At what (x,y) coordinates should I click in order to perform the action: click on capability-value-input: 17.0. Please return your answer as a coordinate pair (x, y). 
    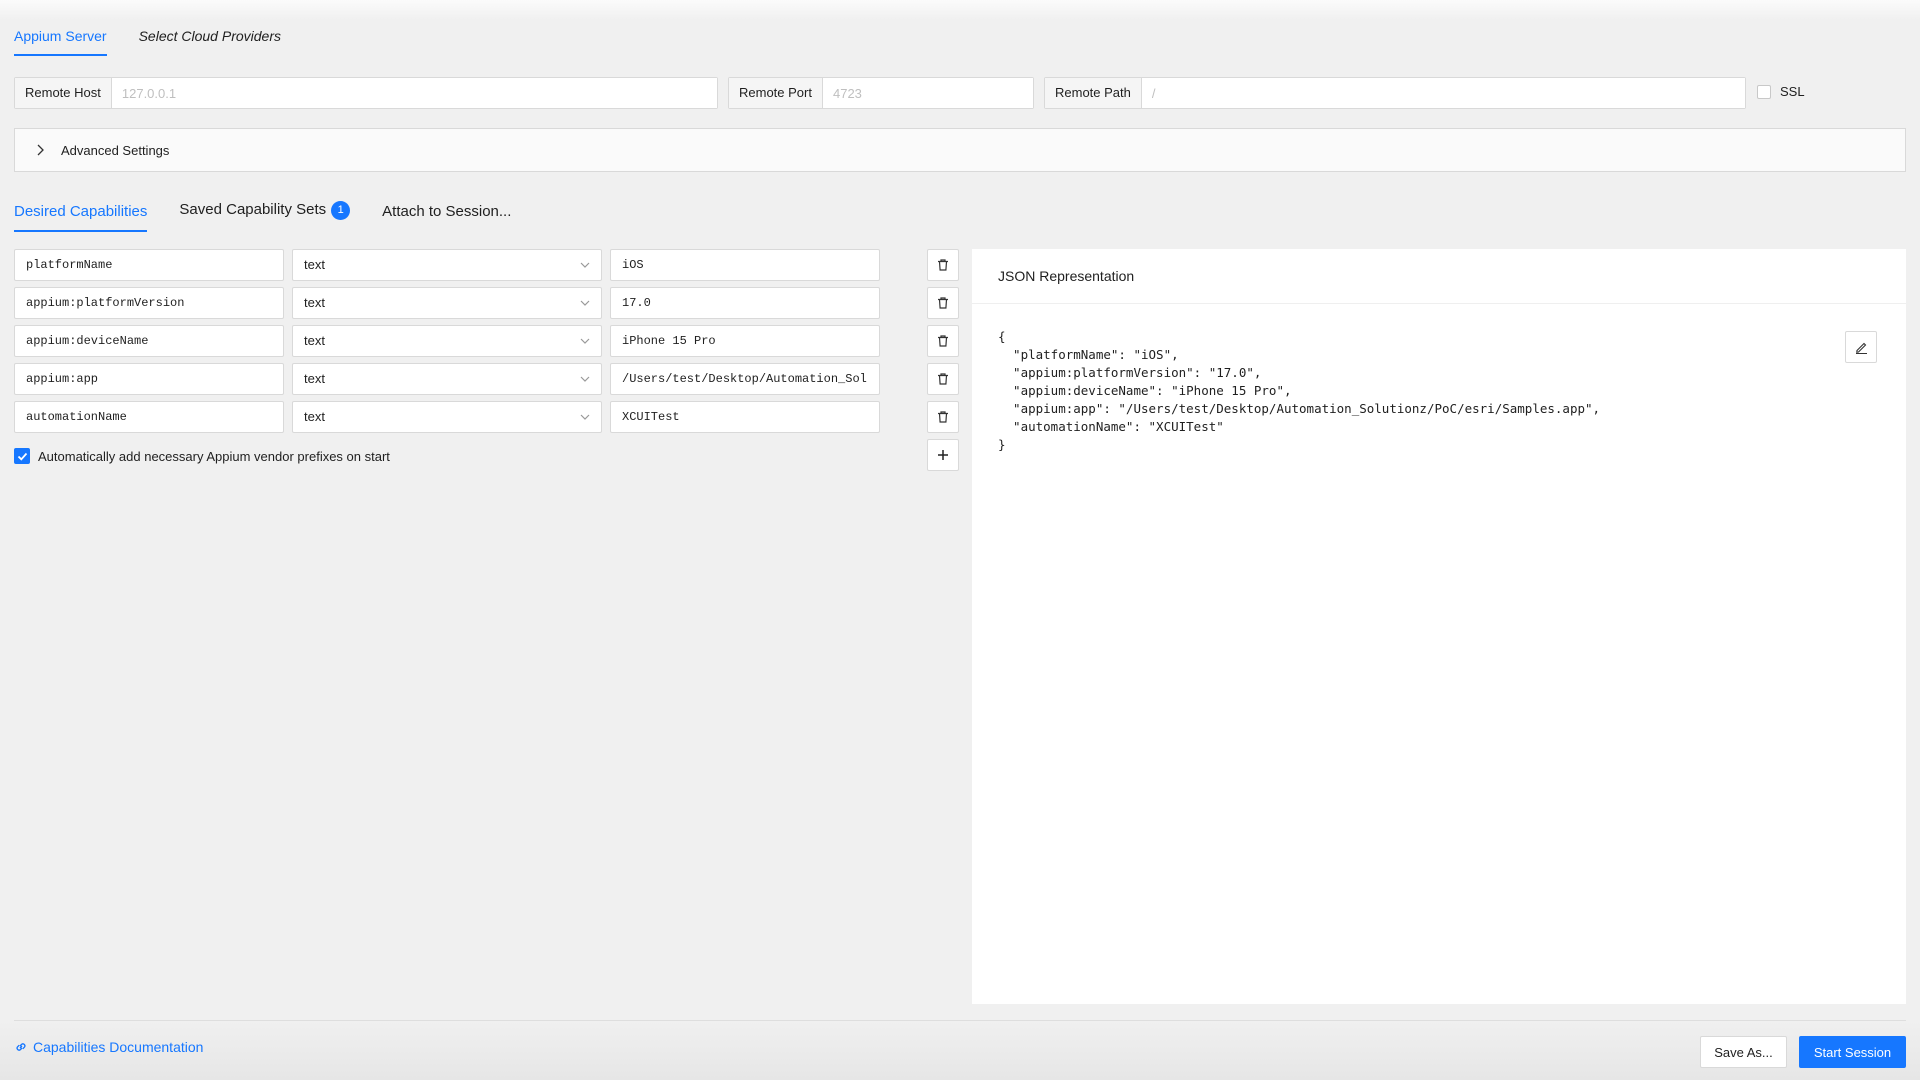
    Looking at the image, I should click on (745, 303).